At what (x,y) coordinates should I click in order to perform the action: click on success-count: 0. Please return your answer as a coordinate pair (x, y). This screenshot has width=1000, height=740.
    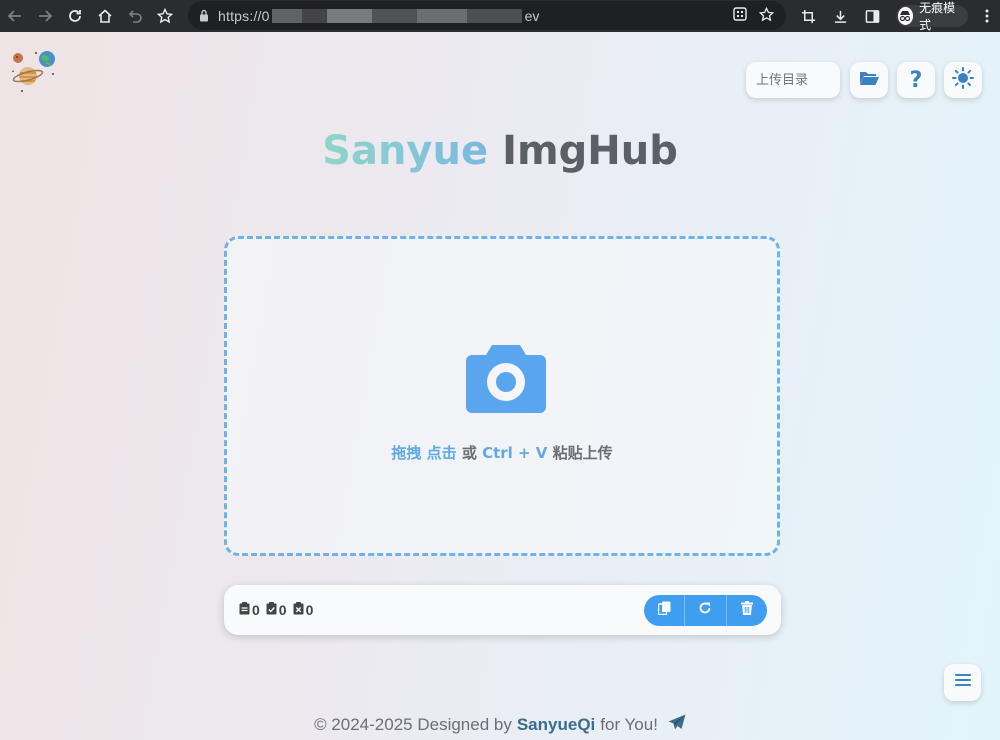
    Looking at the image, I should click on (276, 610).